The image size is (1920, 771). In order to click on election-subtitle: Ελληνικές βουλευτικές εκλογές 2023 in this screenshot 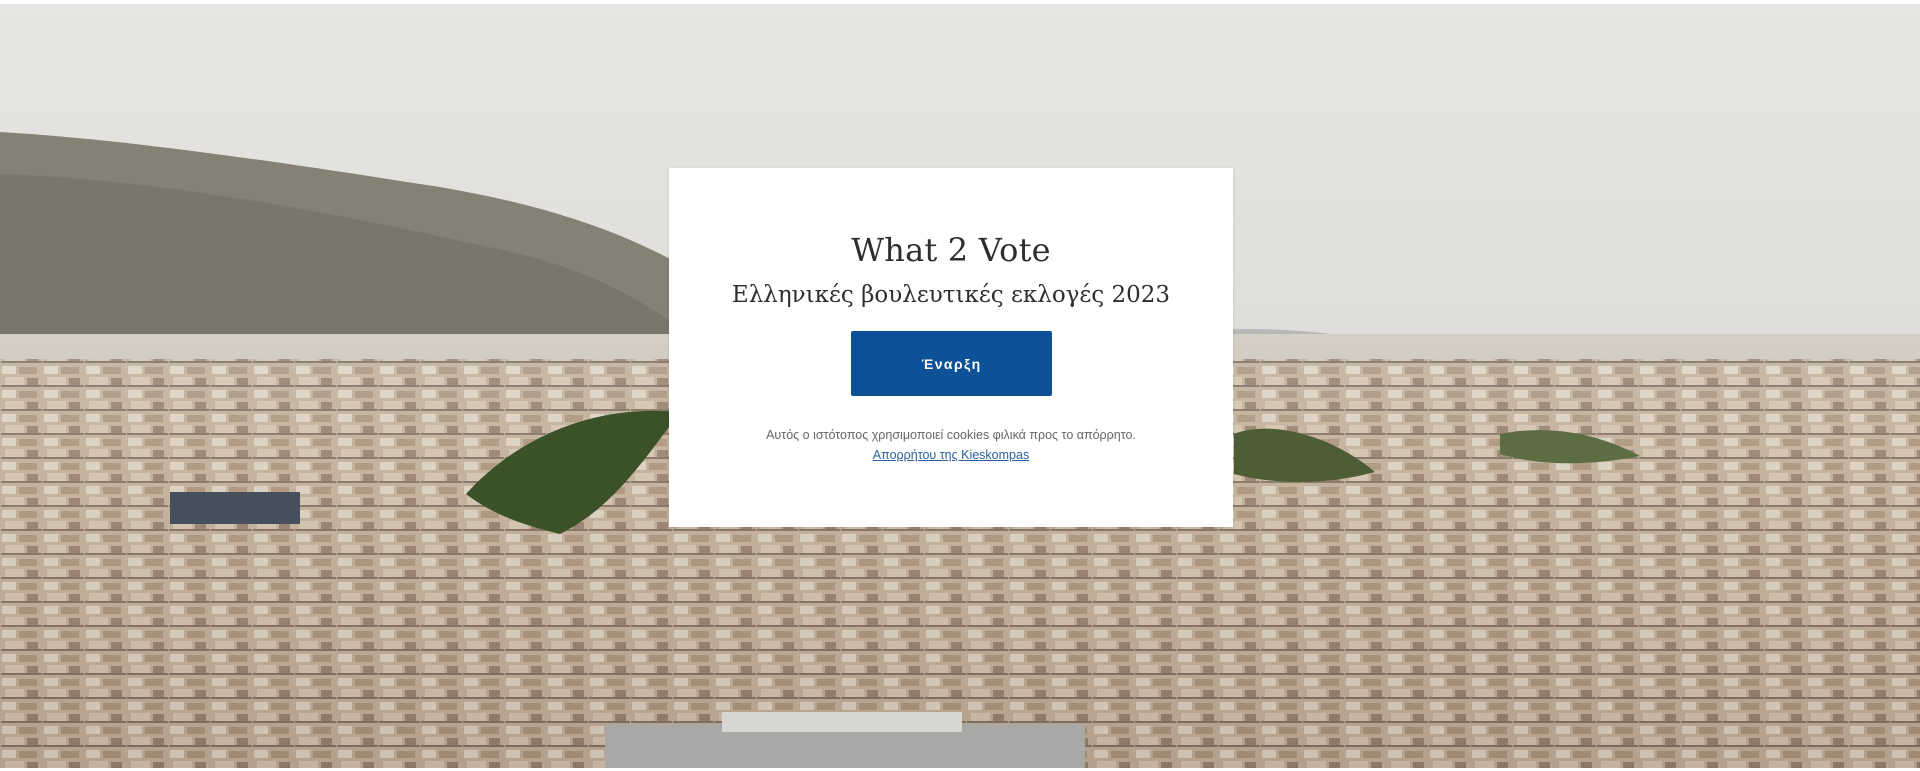, I will do `click(951, 295)`.